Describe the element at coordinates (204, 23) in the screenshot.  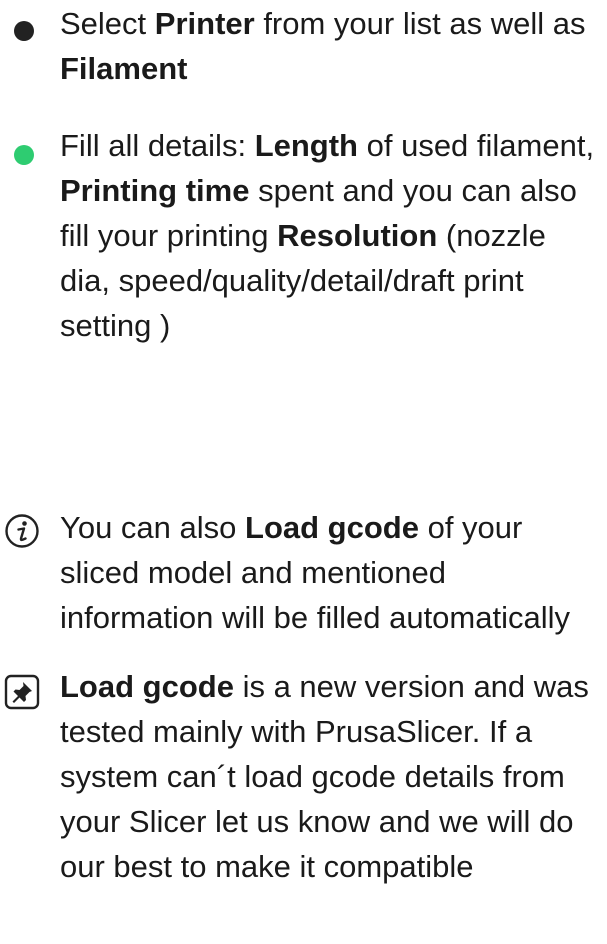
I see `bold-term: Printer` at that location.